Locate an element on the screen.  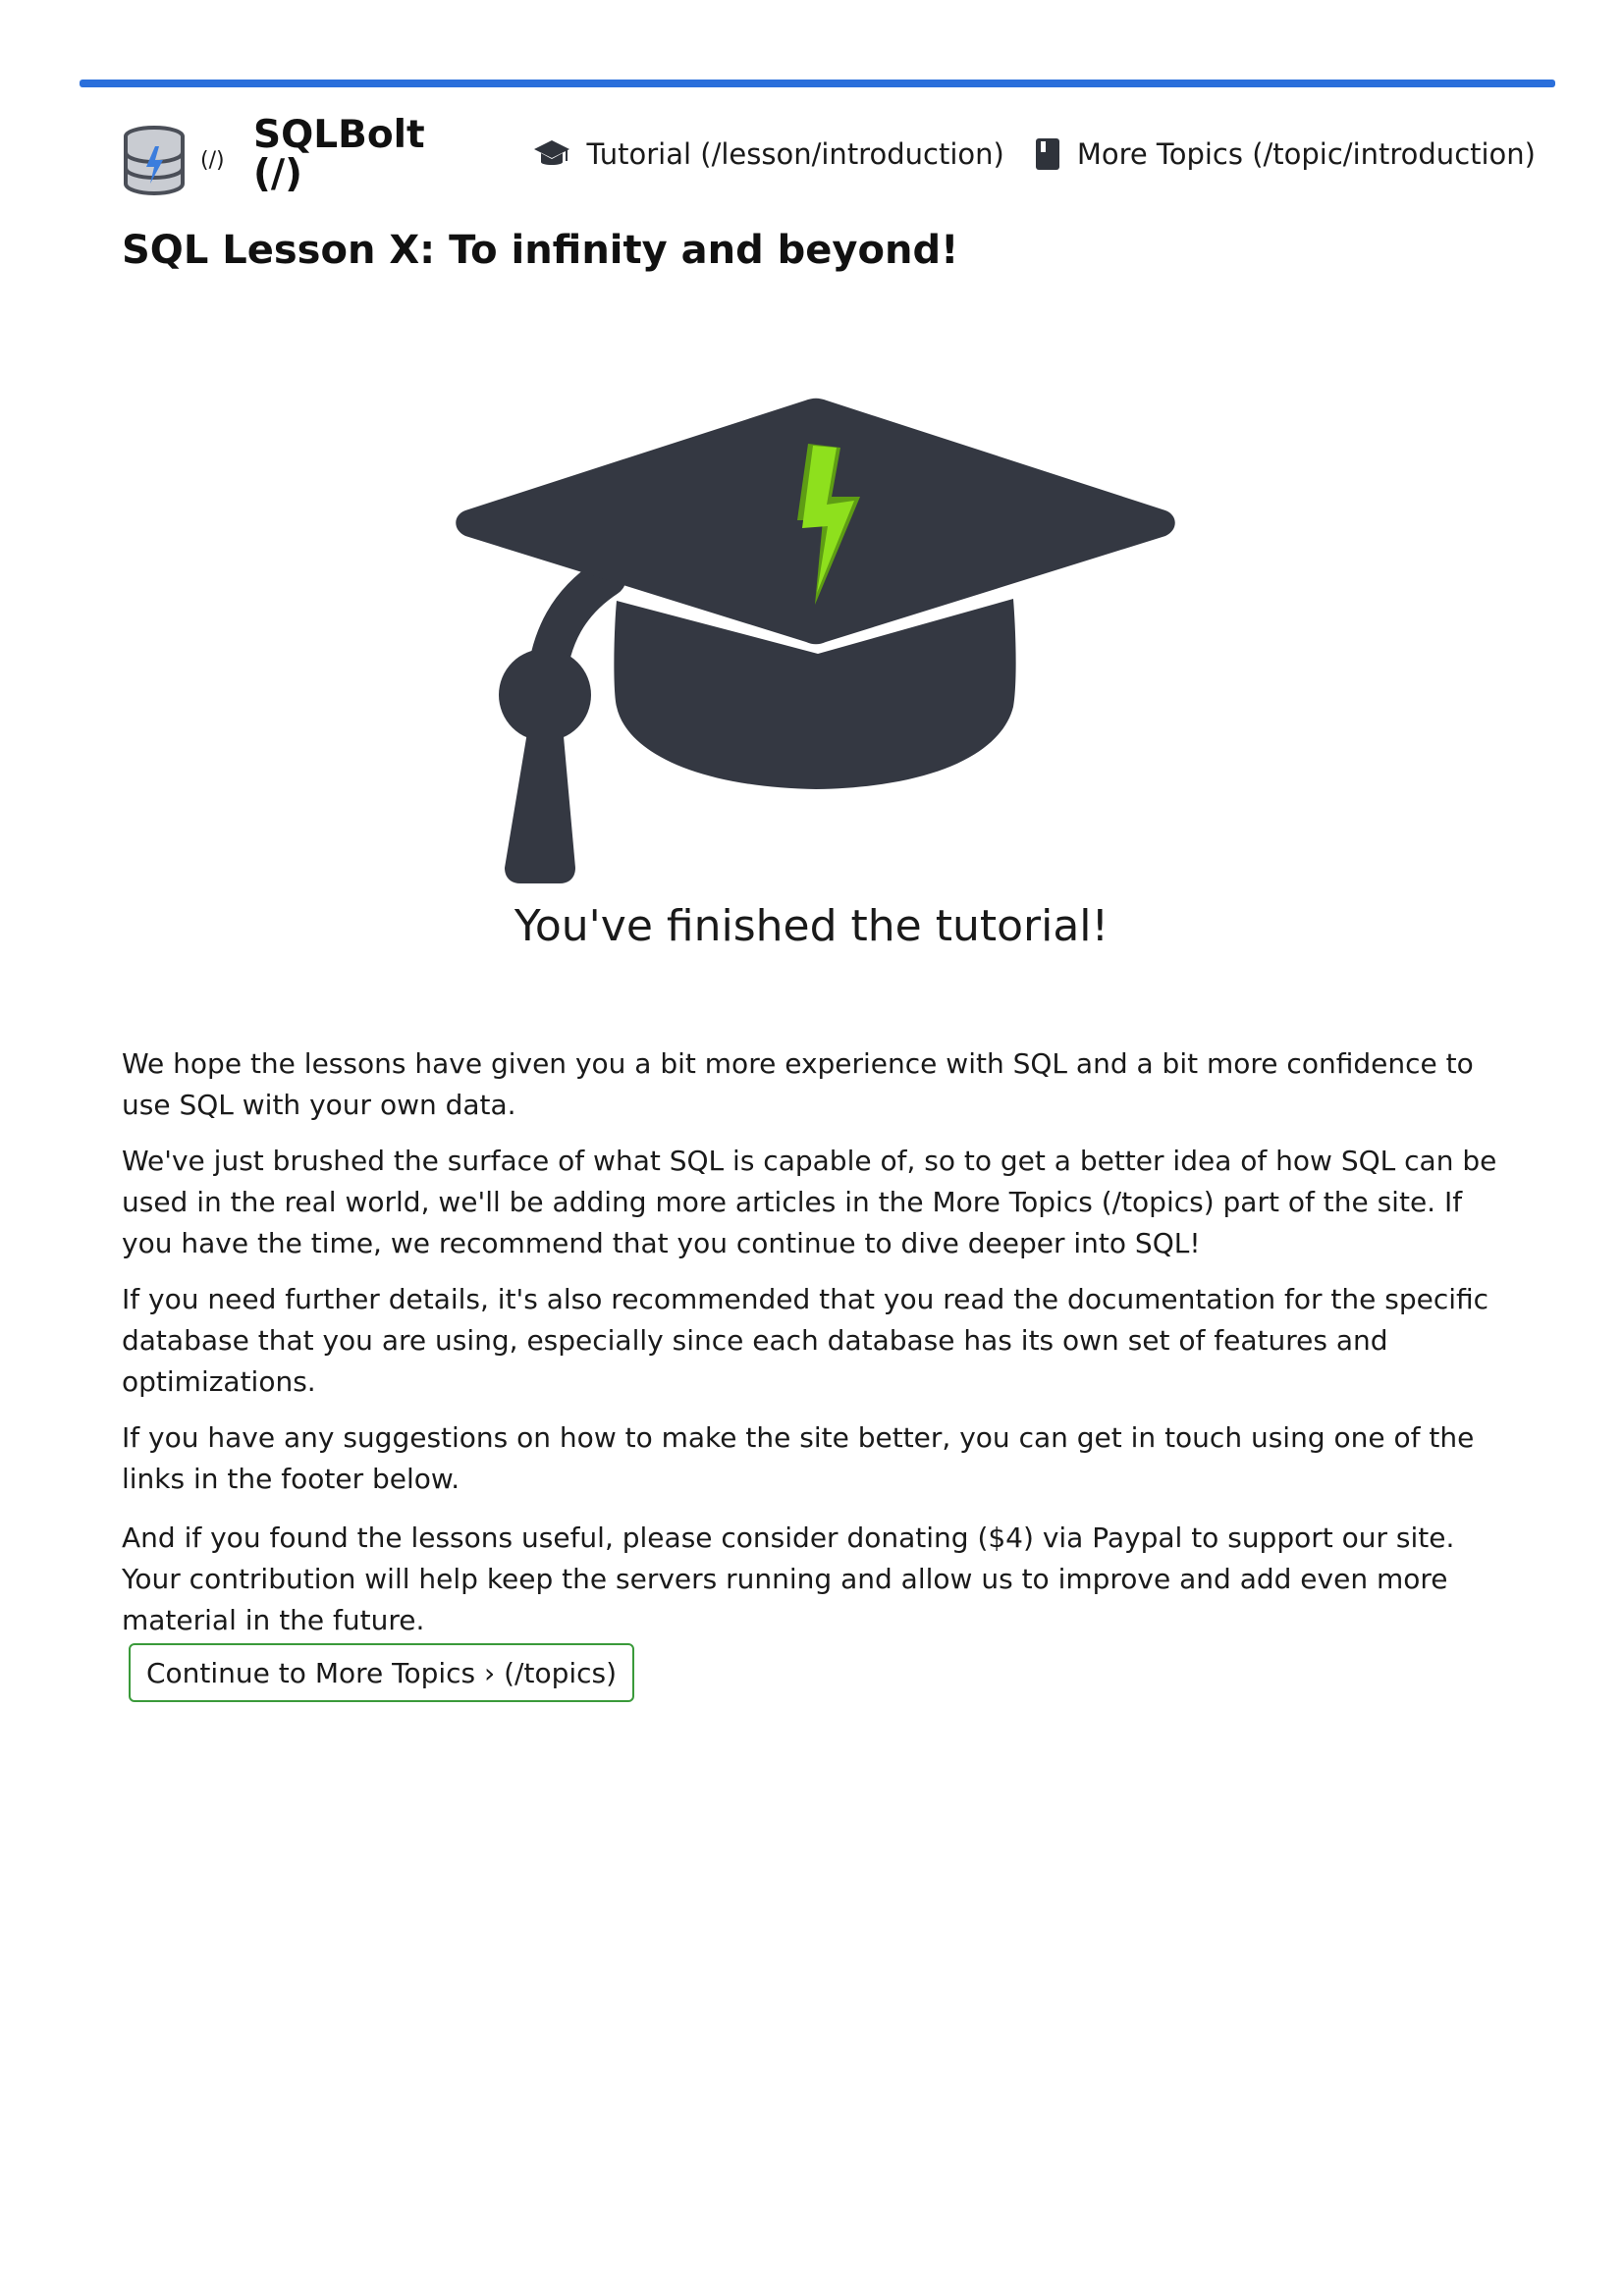
graduation-cap-icon is located at coordinates (552, 152).